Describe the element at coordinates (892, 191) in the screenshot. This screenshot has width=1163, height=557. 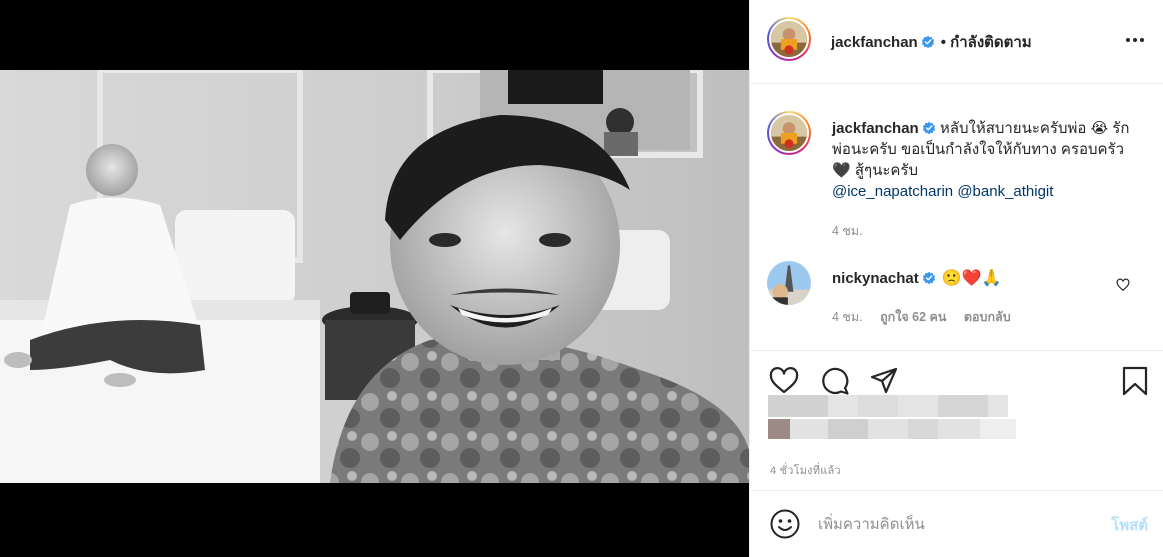
I see `mention-link: @ice_napatcharin` at that location.